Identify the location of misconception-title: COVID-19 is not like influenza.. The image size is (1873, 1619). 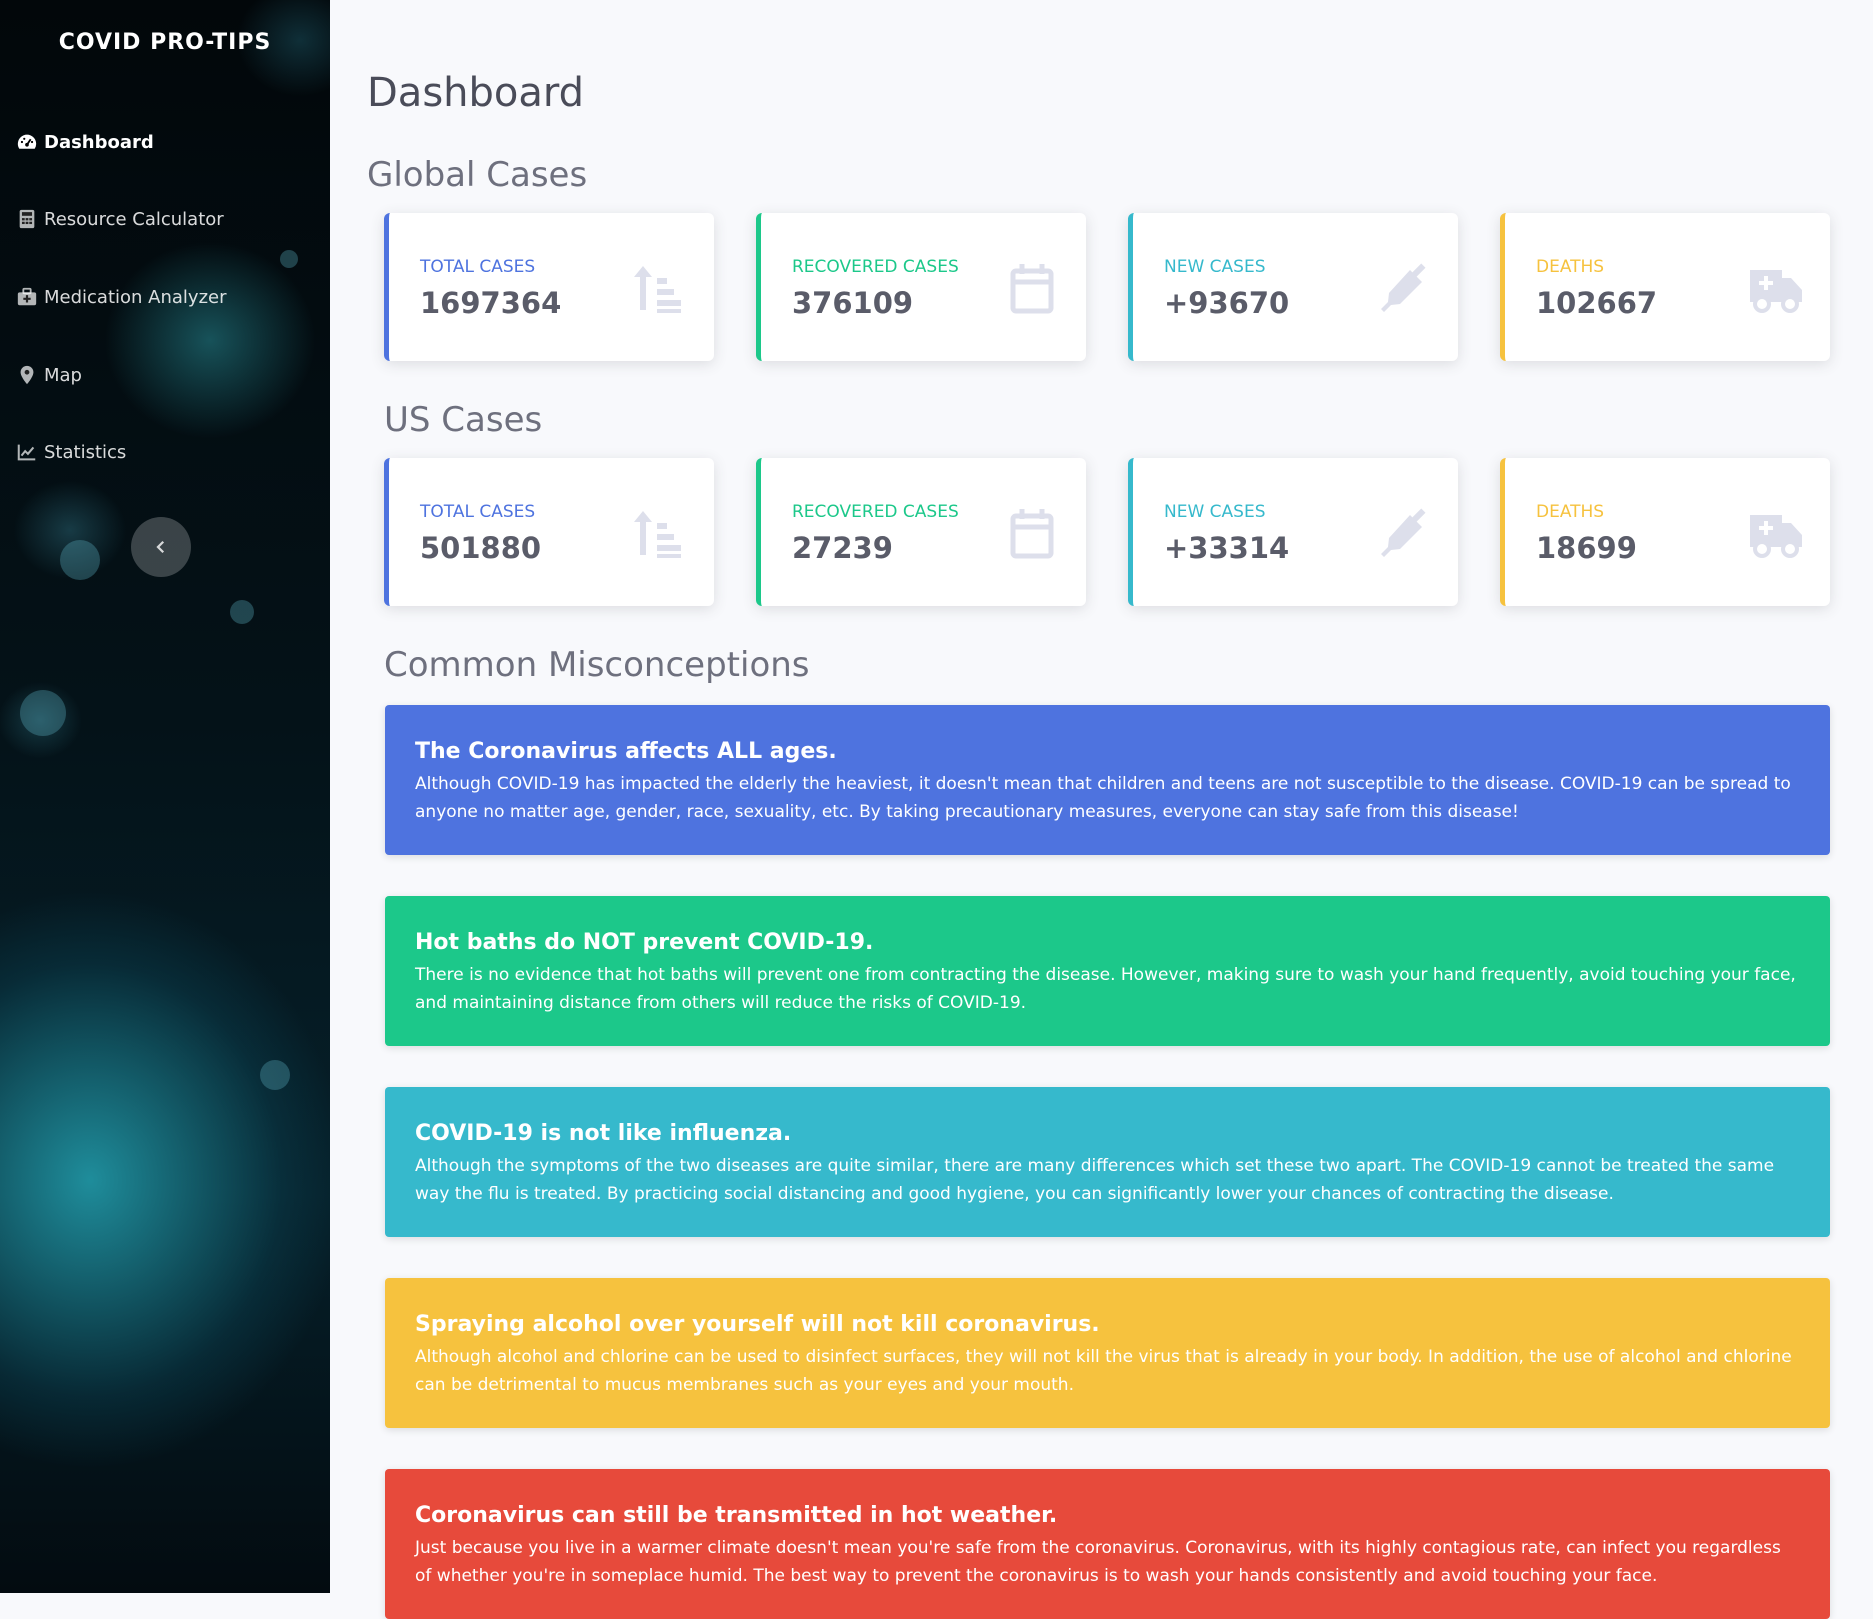
(603, 1133).